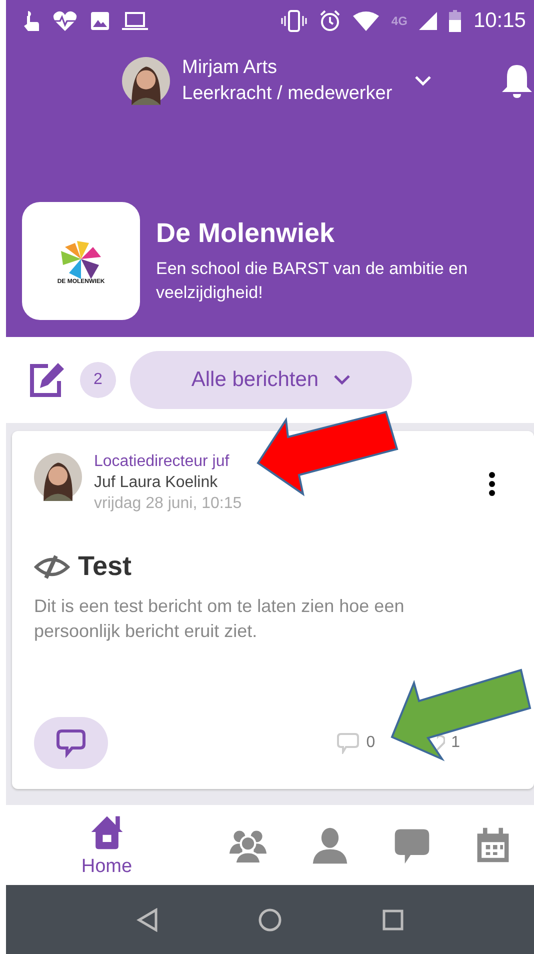  I want to click on reply-button, so click(71, 743).